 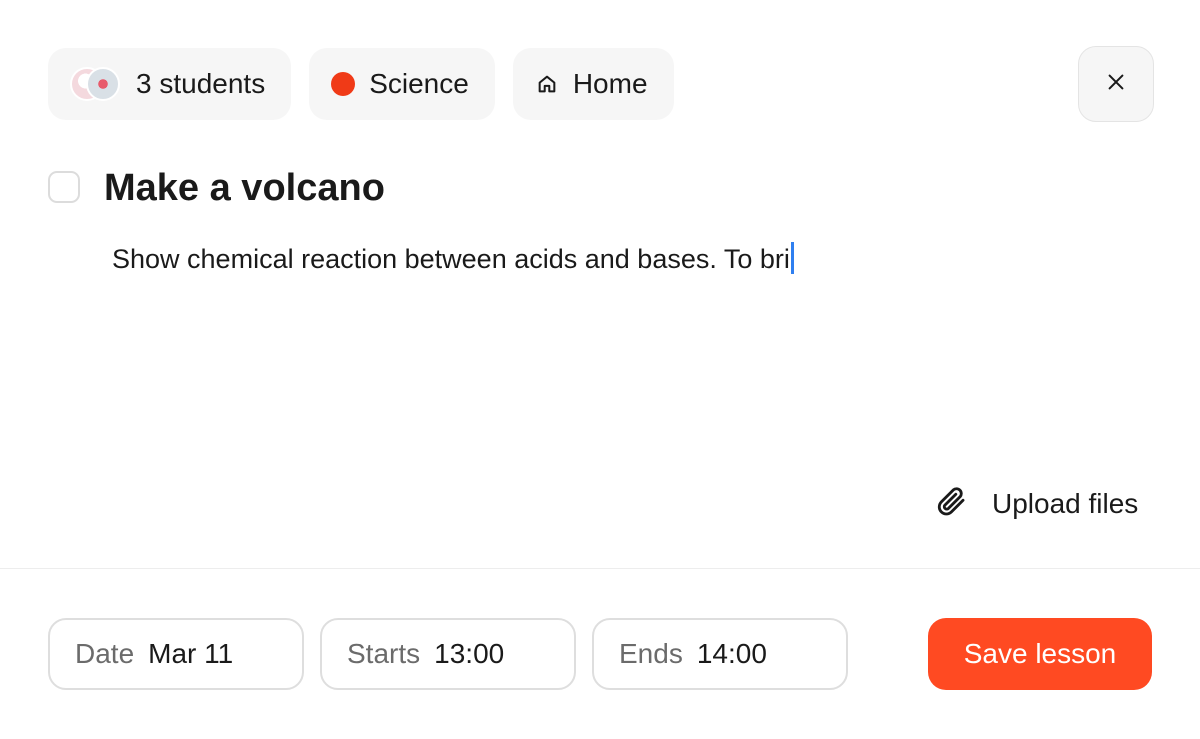 I want to click on lesson-title: Make a volcano, so click(x=244, y=188).